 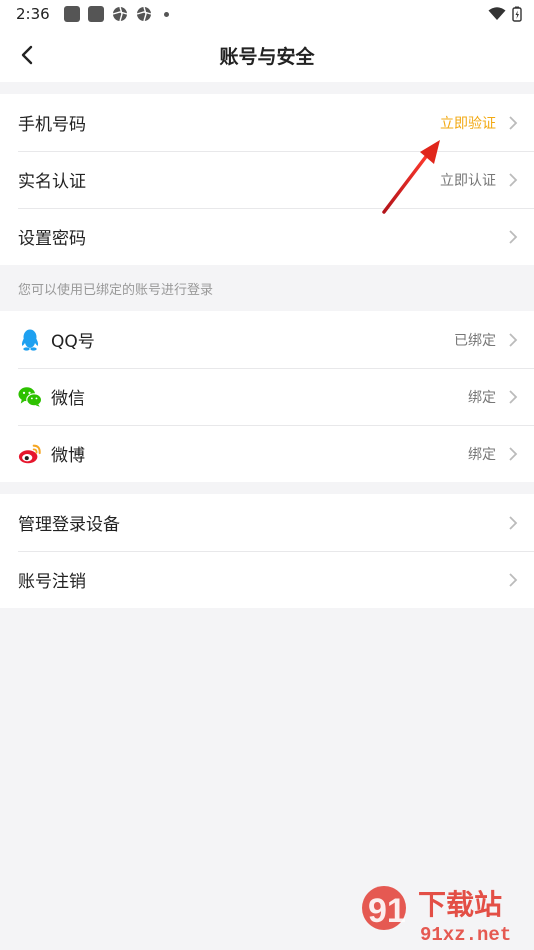 What do you see at coordinates (411, 177) in the screenshot?
I see `annotation-arrow-icon` at bounding box center [411, 177].